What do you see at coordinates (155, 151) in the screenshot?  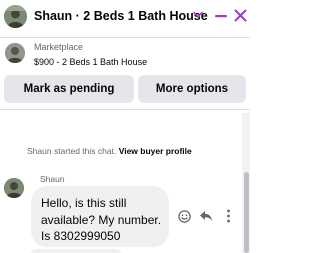 I see `view-buyer-profile-link: View buyer profile` at bounding box center [155, 151].